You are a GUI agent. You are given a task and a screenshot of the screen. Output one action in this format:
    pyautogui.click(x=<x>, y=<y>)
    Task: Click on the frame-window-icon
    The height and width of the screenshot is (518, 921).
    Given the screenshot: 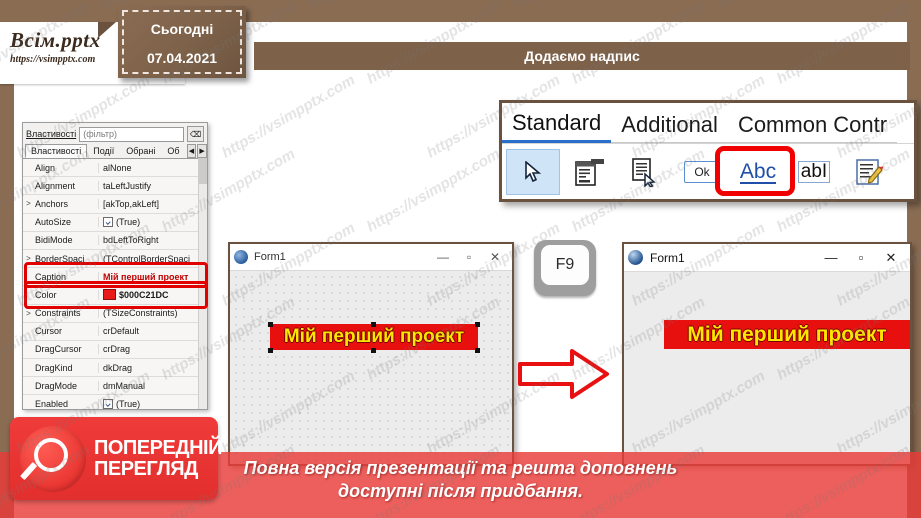 What is the action you would take?
    pyautogui.click(x=590, y=172)
    